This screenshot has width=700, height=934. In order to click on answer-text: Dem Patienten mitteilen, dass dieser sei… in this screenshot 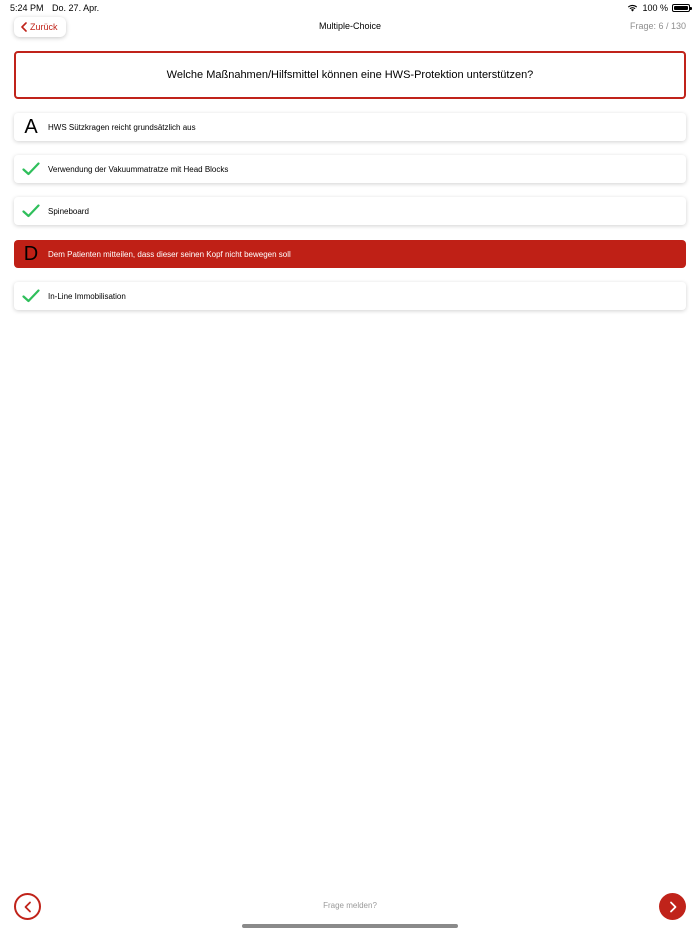, I will do `click(169, 254)`.